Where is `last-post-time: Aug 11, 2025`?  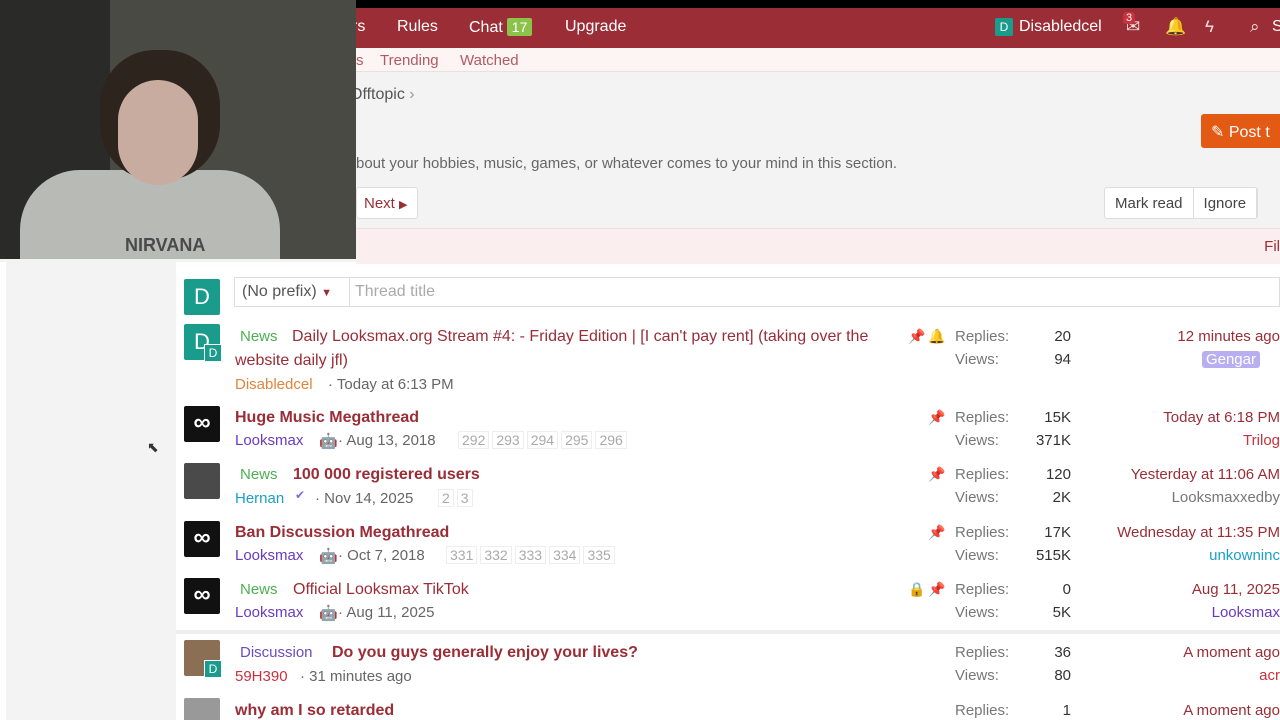
last-post-time: Aug 11, 2025 is located at coordinates (1236, 589).